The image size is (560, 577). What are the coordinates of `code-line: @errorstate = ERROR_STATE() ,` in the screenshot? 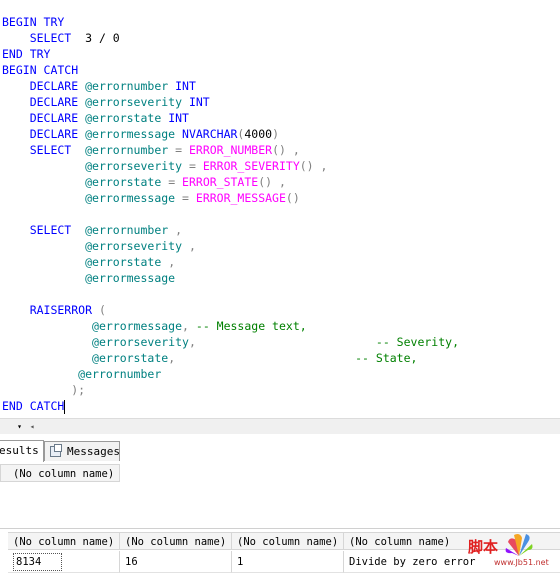 It's located at (144, 182).